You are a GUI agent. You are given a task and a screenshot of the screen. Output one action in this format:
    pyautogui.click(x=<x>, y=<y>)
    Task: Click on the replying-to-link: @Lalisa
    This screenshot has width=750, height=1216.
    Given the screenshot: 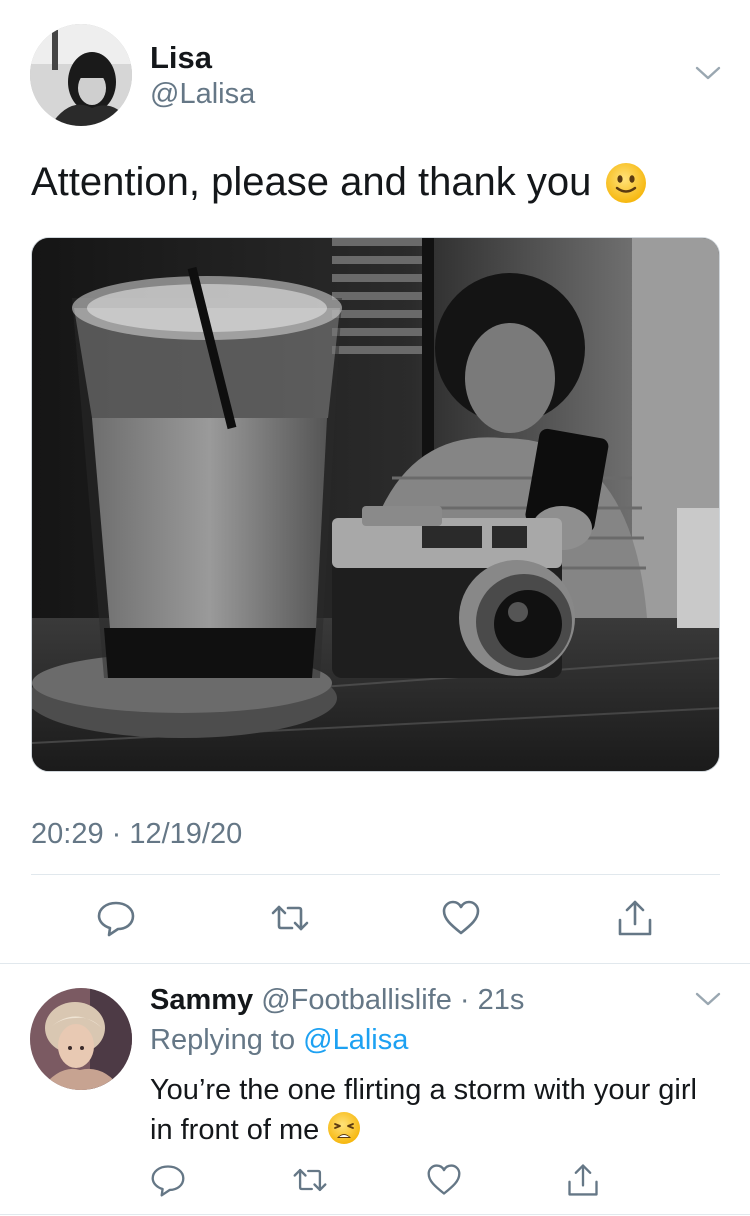 What is the action you would take?
    pyautogui.click(x=355, y=1040)
    